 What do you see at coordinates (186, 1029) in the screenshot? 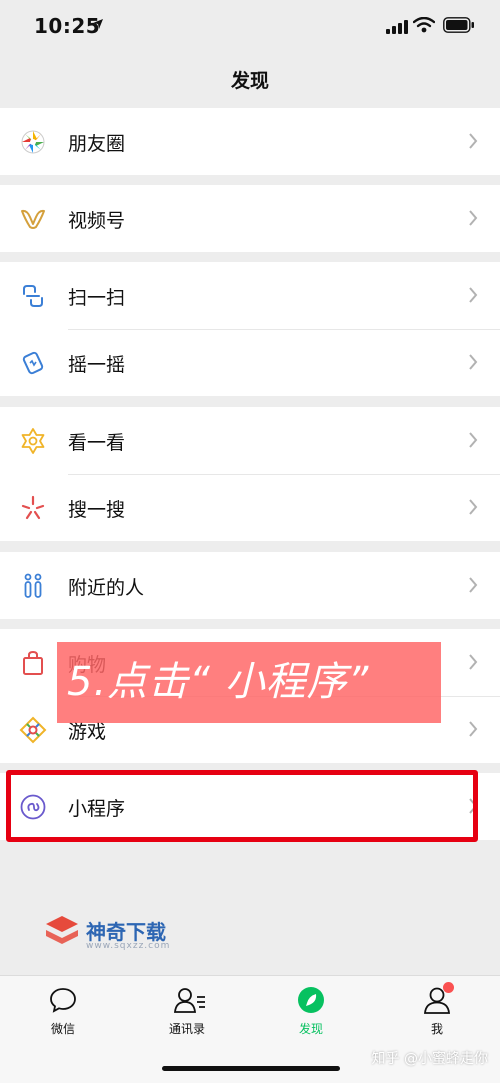
I see `tab-label: 通讯录` at bounding box center [186, 1029].